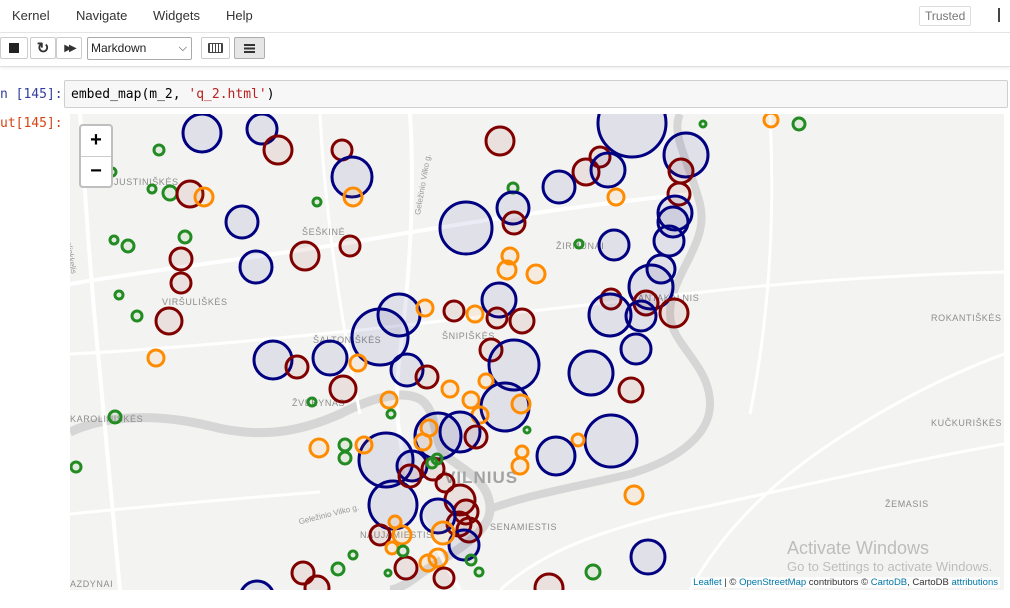  I want to click on restart-button: ↻, so click(43, 48).